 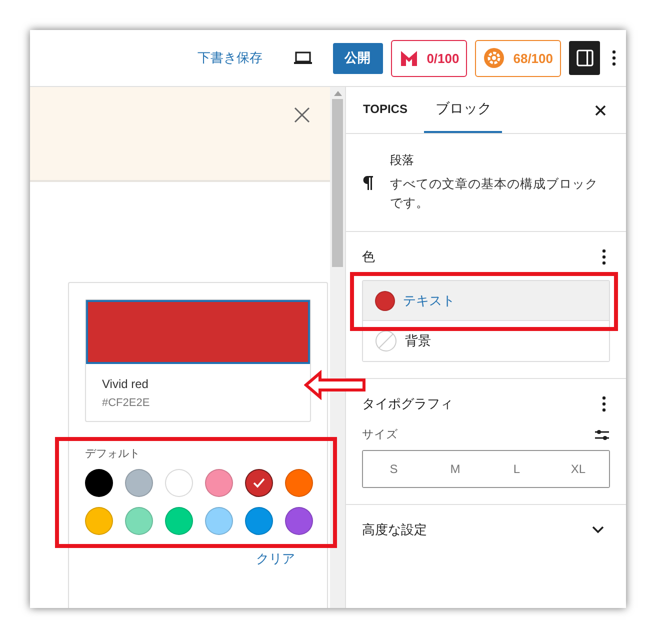 I want to click on color-setting-item: テキスト, so click(x=486, y=301).